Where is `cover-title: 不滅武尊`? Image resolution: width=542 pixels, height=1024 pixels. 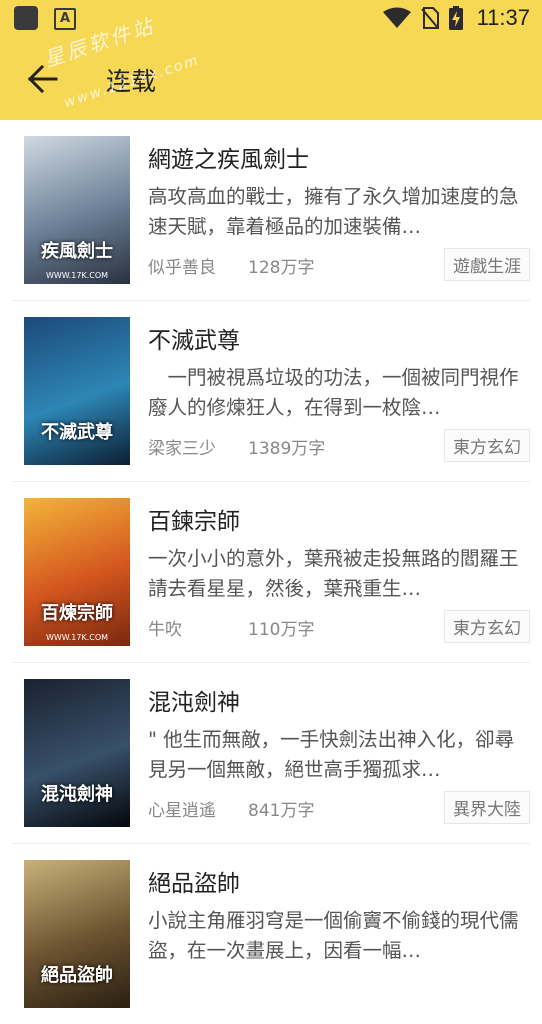
cover-title: 不滅武尊 is located at coordinates (77, 433).